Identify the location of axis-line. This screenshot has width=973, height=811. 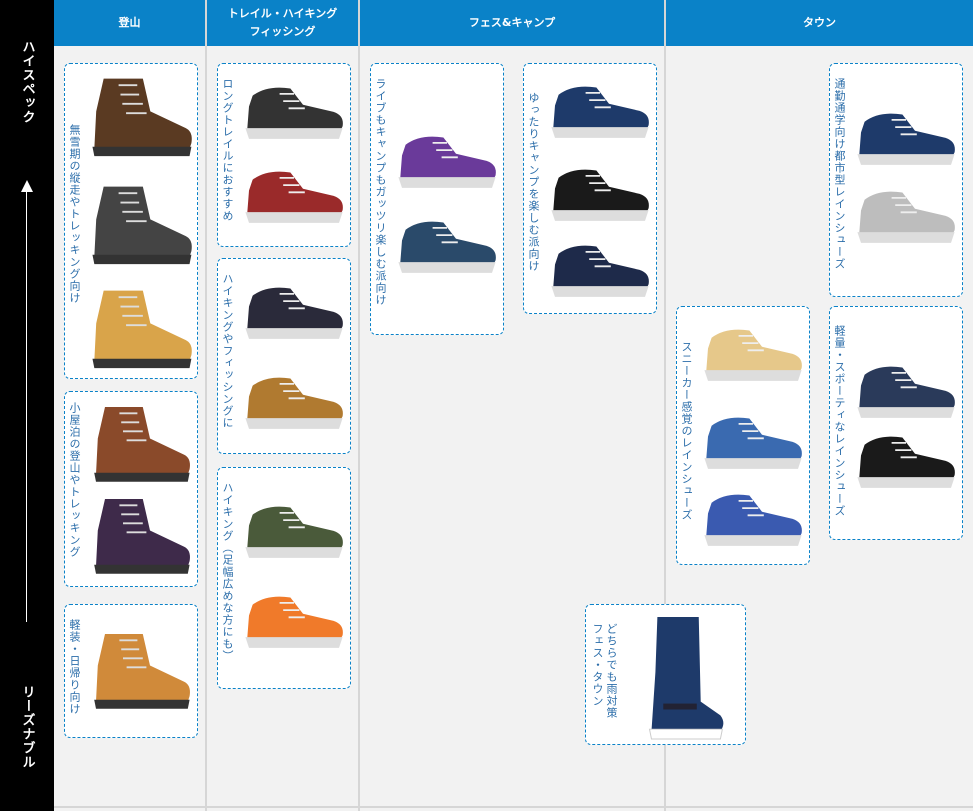
(26, 407).